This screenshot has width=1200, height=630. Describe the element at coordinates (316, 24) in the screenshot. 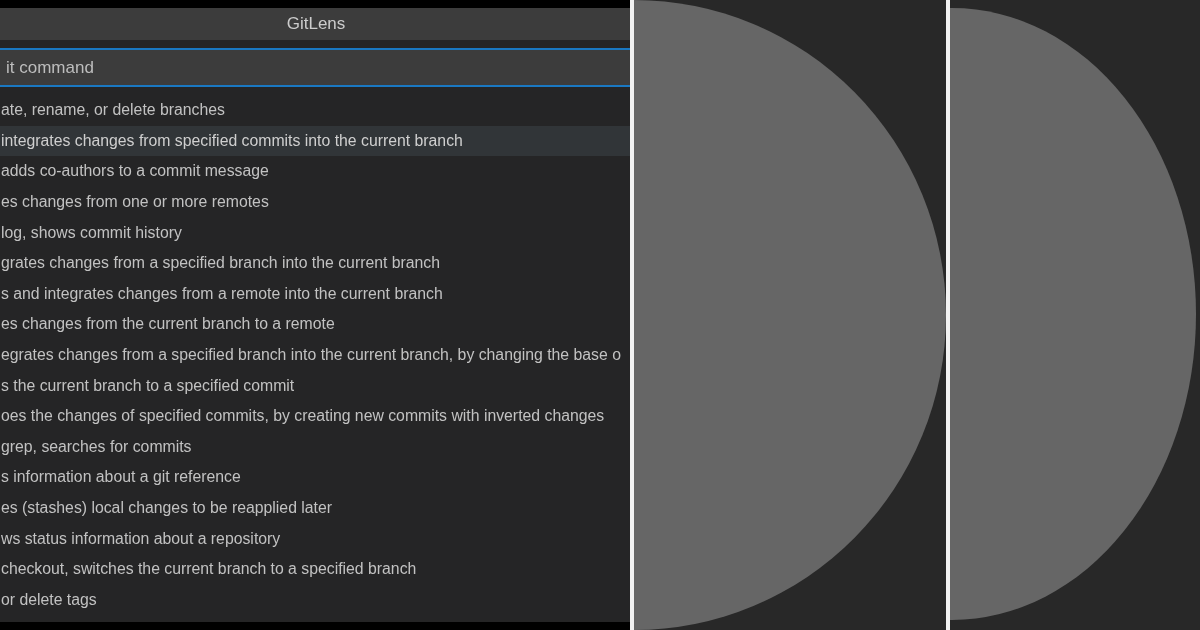

I see `window-title: GitLens` at that location.